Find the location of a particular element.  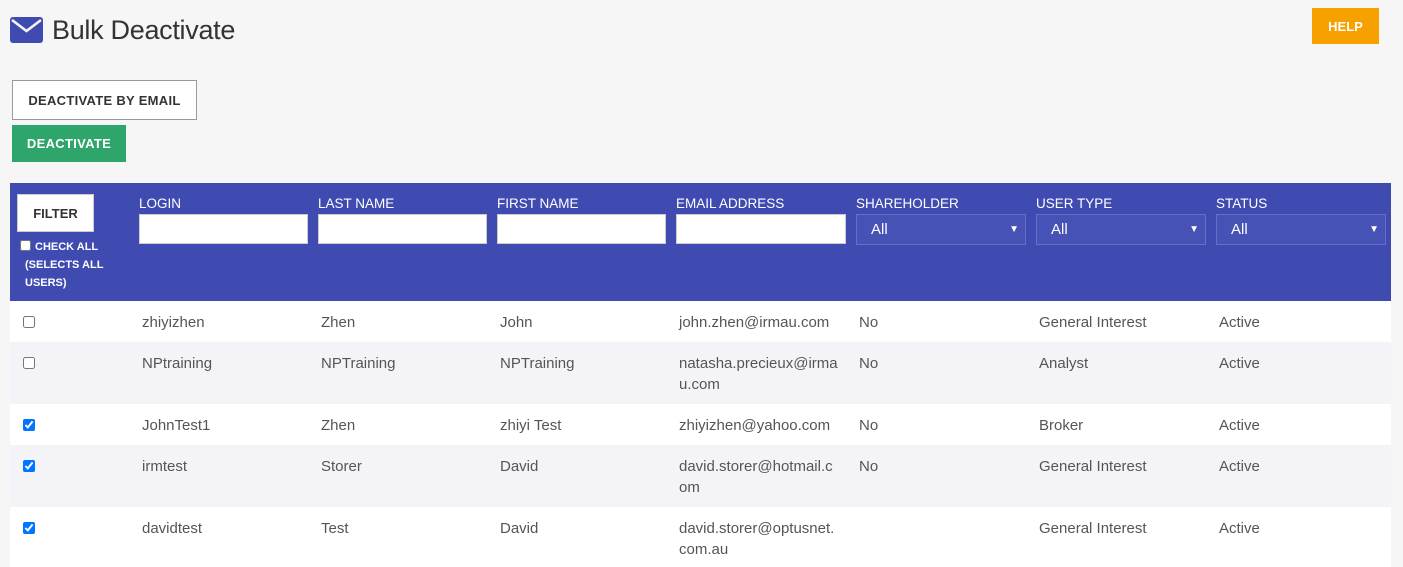

row-user-type: Broker is located at coordinates (1061, 425).